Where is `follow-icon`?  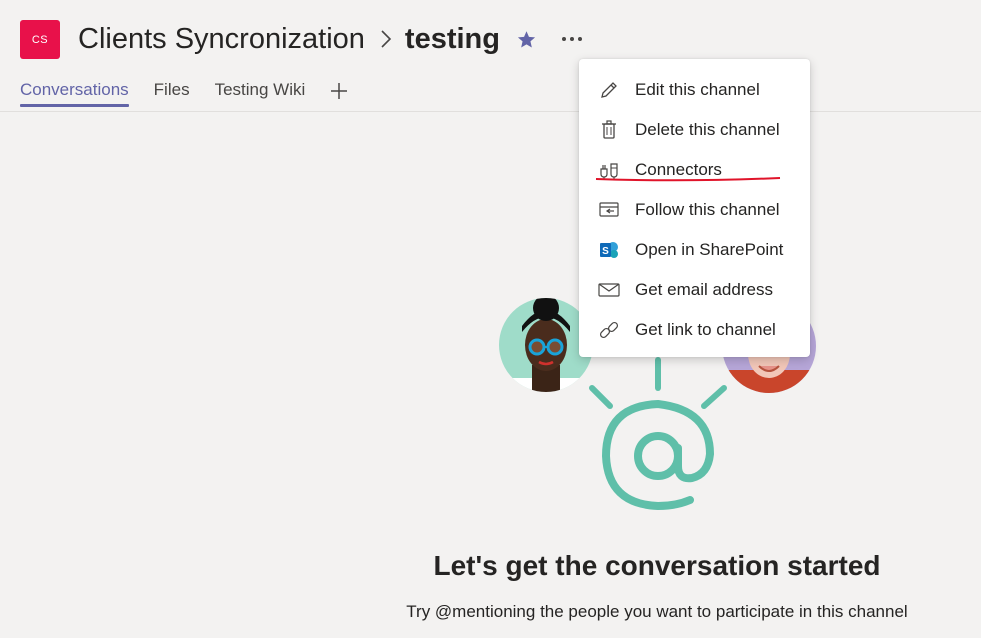
follow-icon is located at coordinates (609, 209).